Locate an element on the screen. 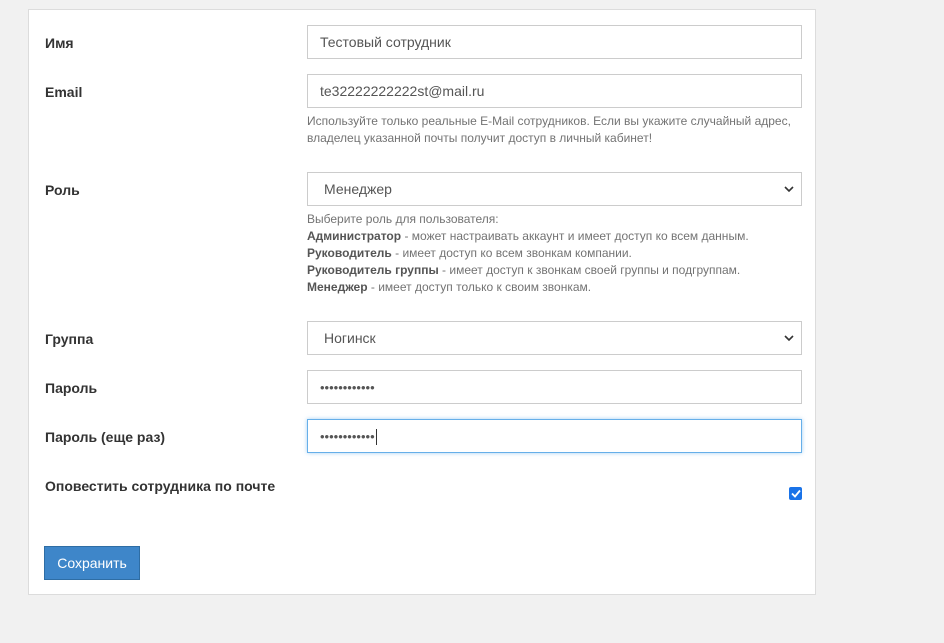 The width and height of the screenshot is (944, 643). password-repeat-input: •••••••••••• is located at coordinates (554, 436).